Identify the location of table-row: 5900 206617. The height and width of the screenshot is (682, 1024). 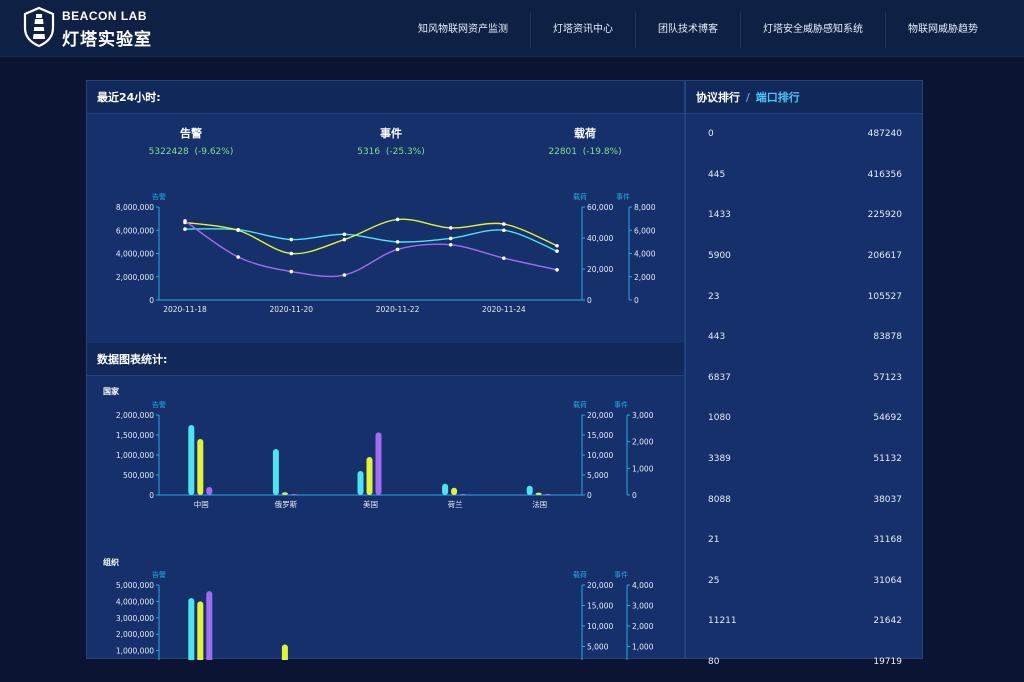
(805, 256).